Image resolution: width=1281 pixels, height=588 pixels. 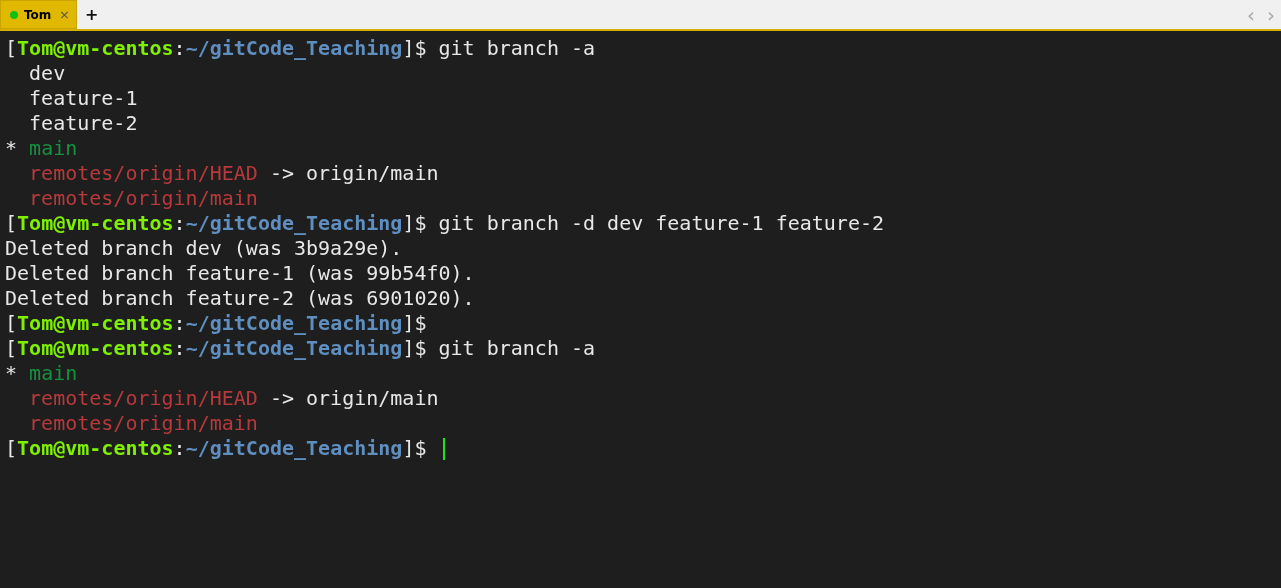 What do you see at coordinates (38, 14) in the screenshot?
I see `session-tab: Tom ×` at bounding box center [38, 14].